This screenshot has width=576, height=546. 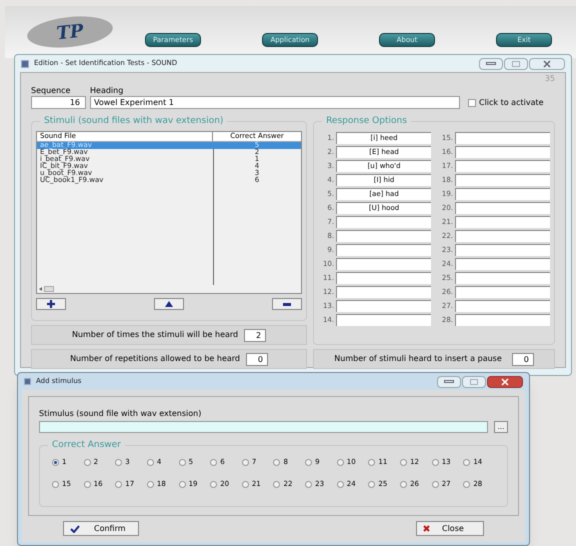 What do you see at coordinates (120, 414) in the screenshot?
I see `field-label: Stimulus (sound file with wav extension)` at bounding box center [120, 414].